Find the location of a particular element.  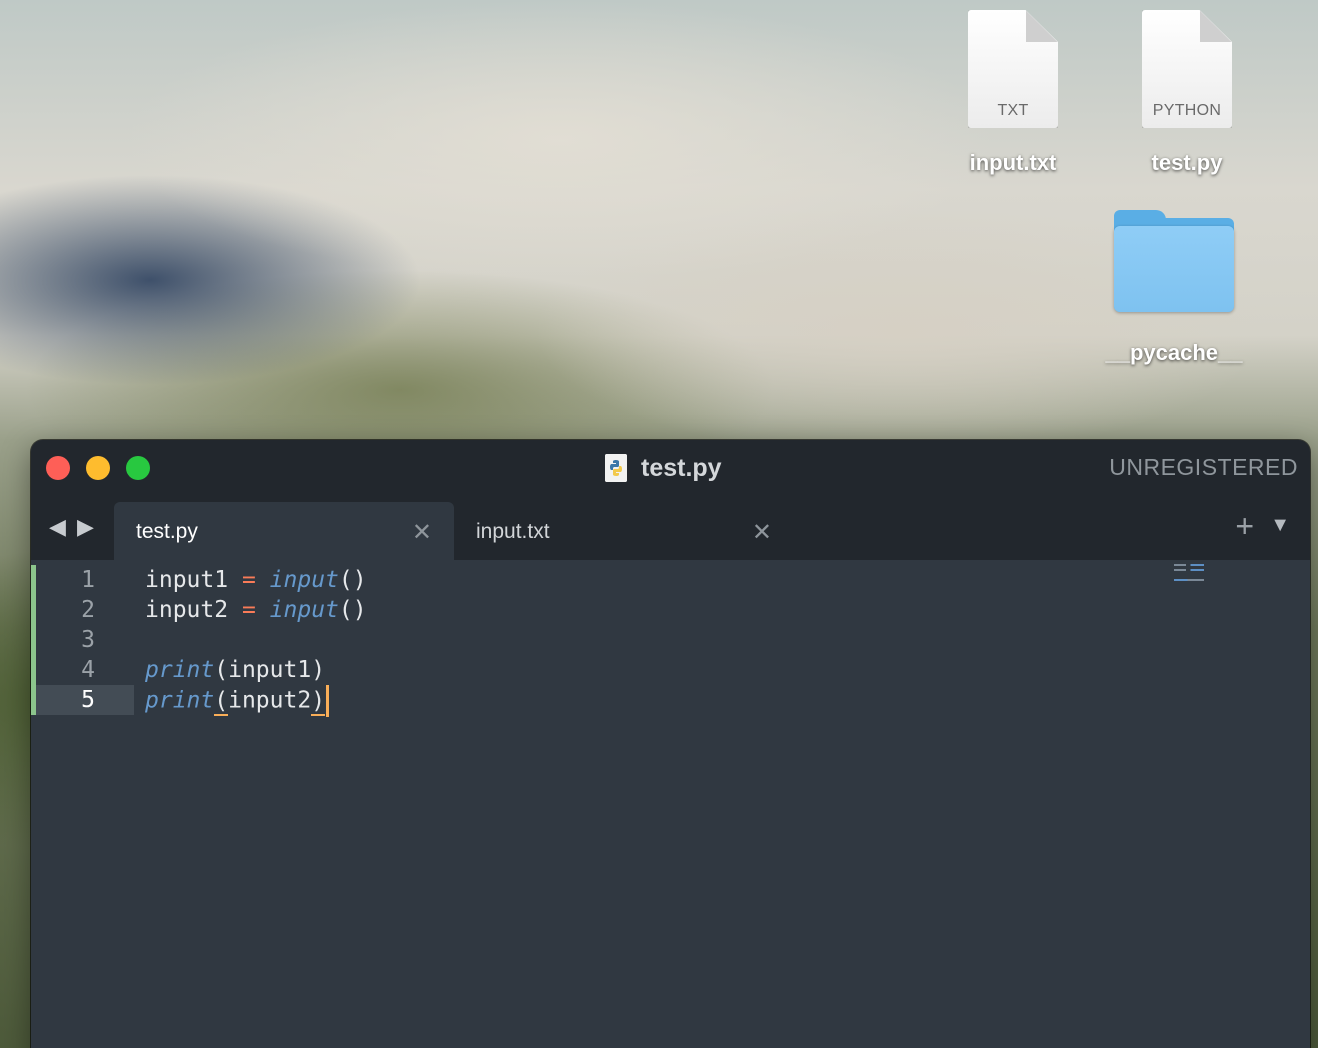

code-line-current: print(input2) is located at coordinates (256, 701).